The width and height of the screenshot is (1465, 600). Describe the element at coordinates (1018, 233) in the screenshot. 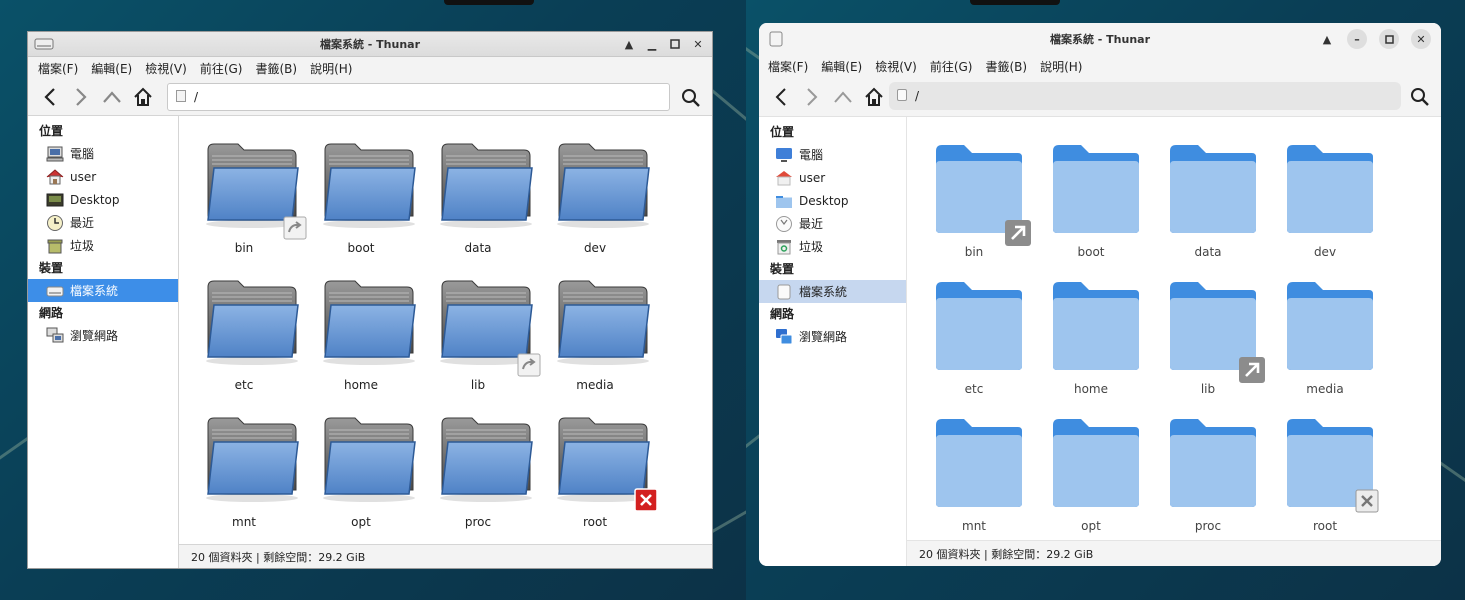

I see `symlink-emblem-icon` at that location.